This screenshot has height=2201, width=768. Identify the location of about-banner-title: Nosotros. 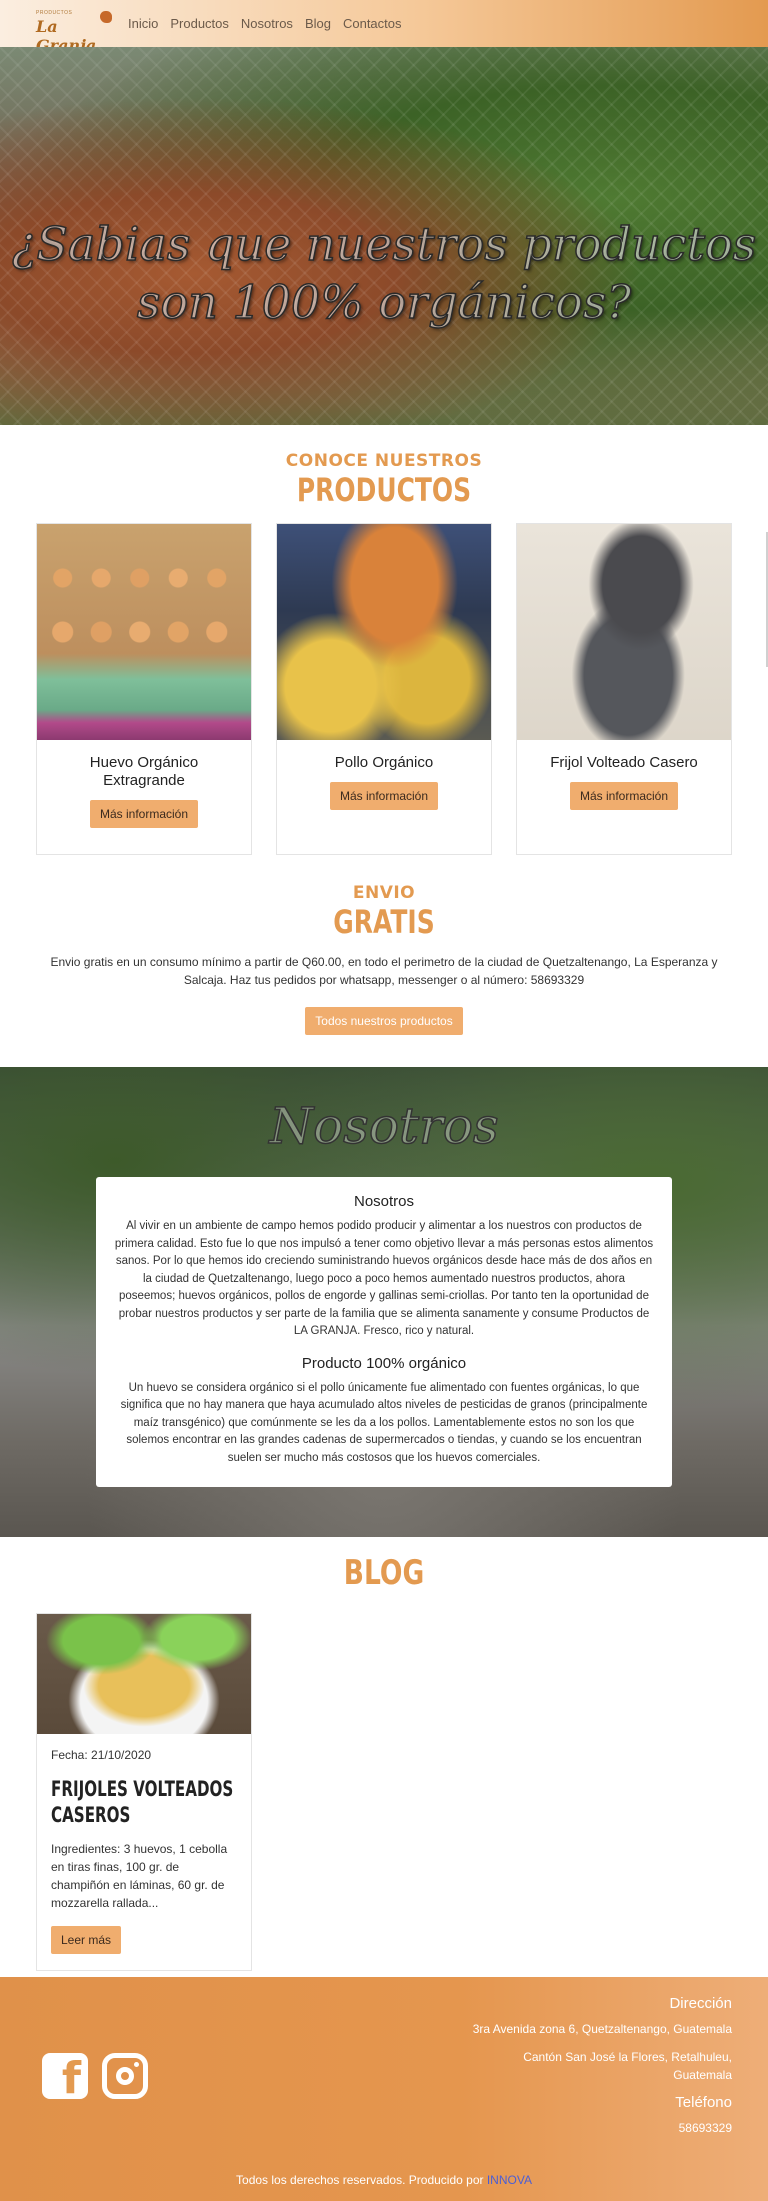
(384, 1126).